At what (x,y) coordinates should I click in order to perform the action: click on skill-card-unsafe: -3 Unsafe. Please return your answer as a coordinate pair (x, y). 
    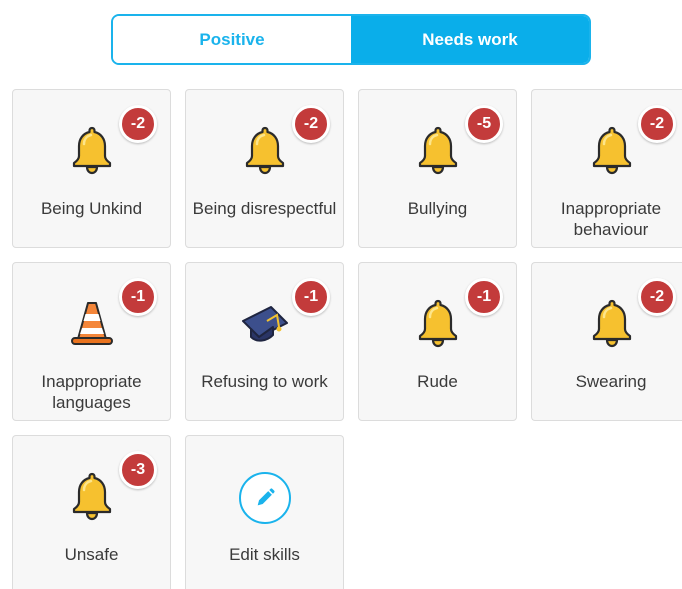
    Looking at the image, I should click on (91, 512).